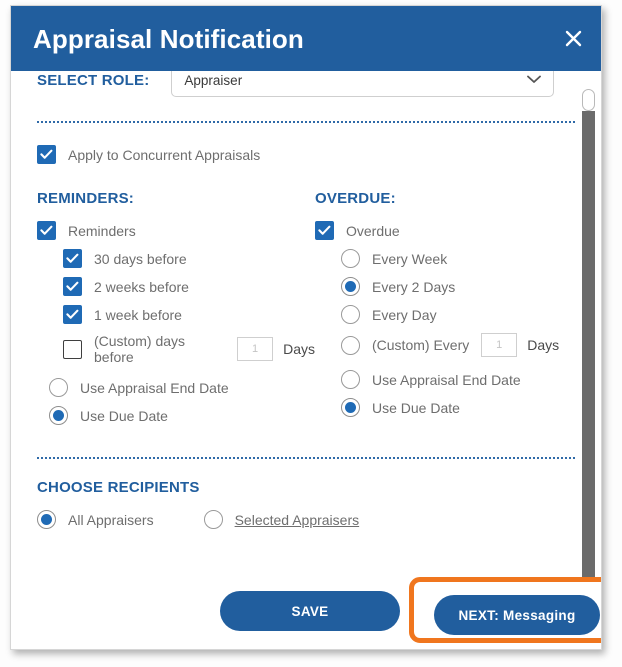 The image size is (622, 667). What do you see at coordinates (306, 154) in the screenshot?
I see `apply-concurrent-row: Apply to Concurrent Appraisals` at bounding box center [306, 154].